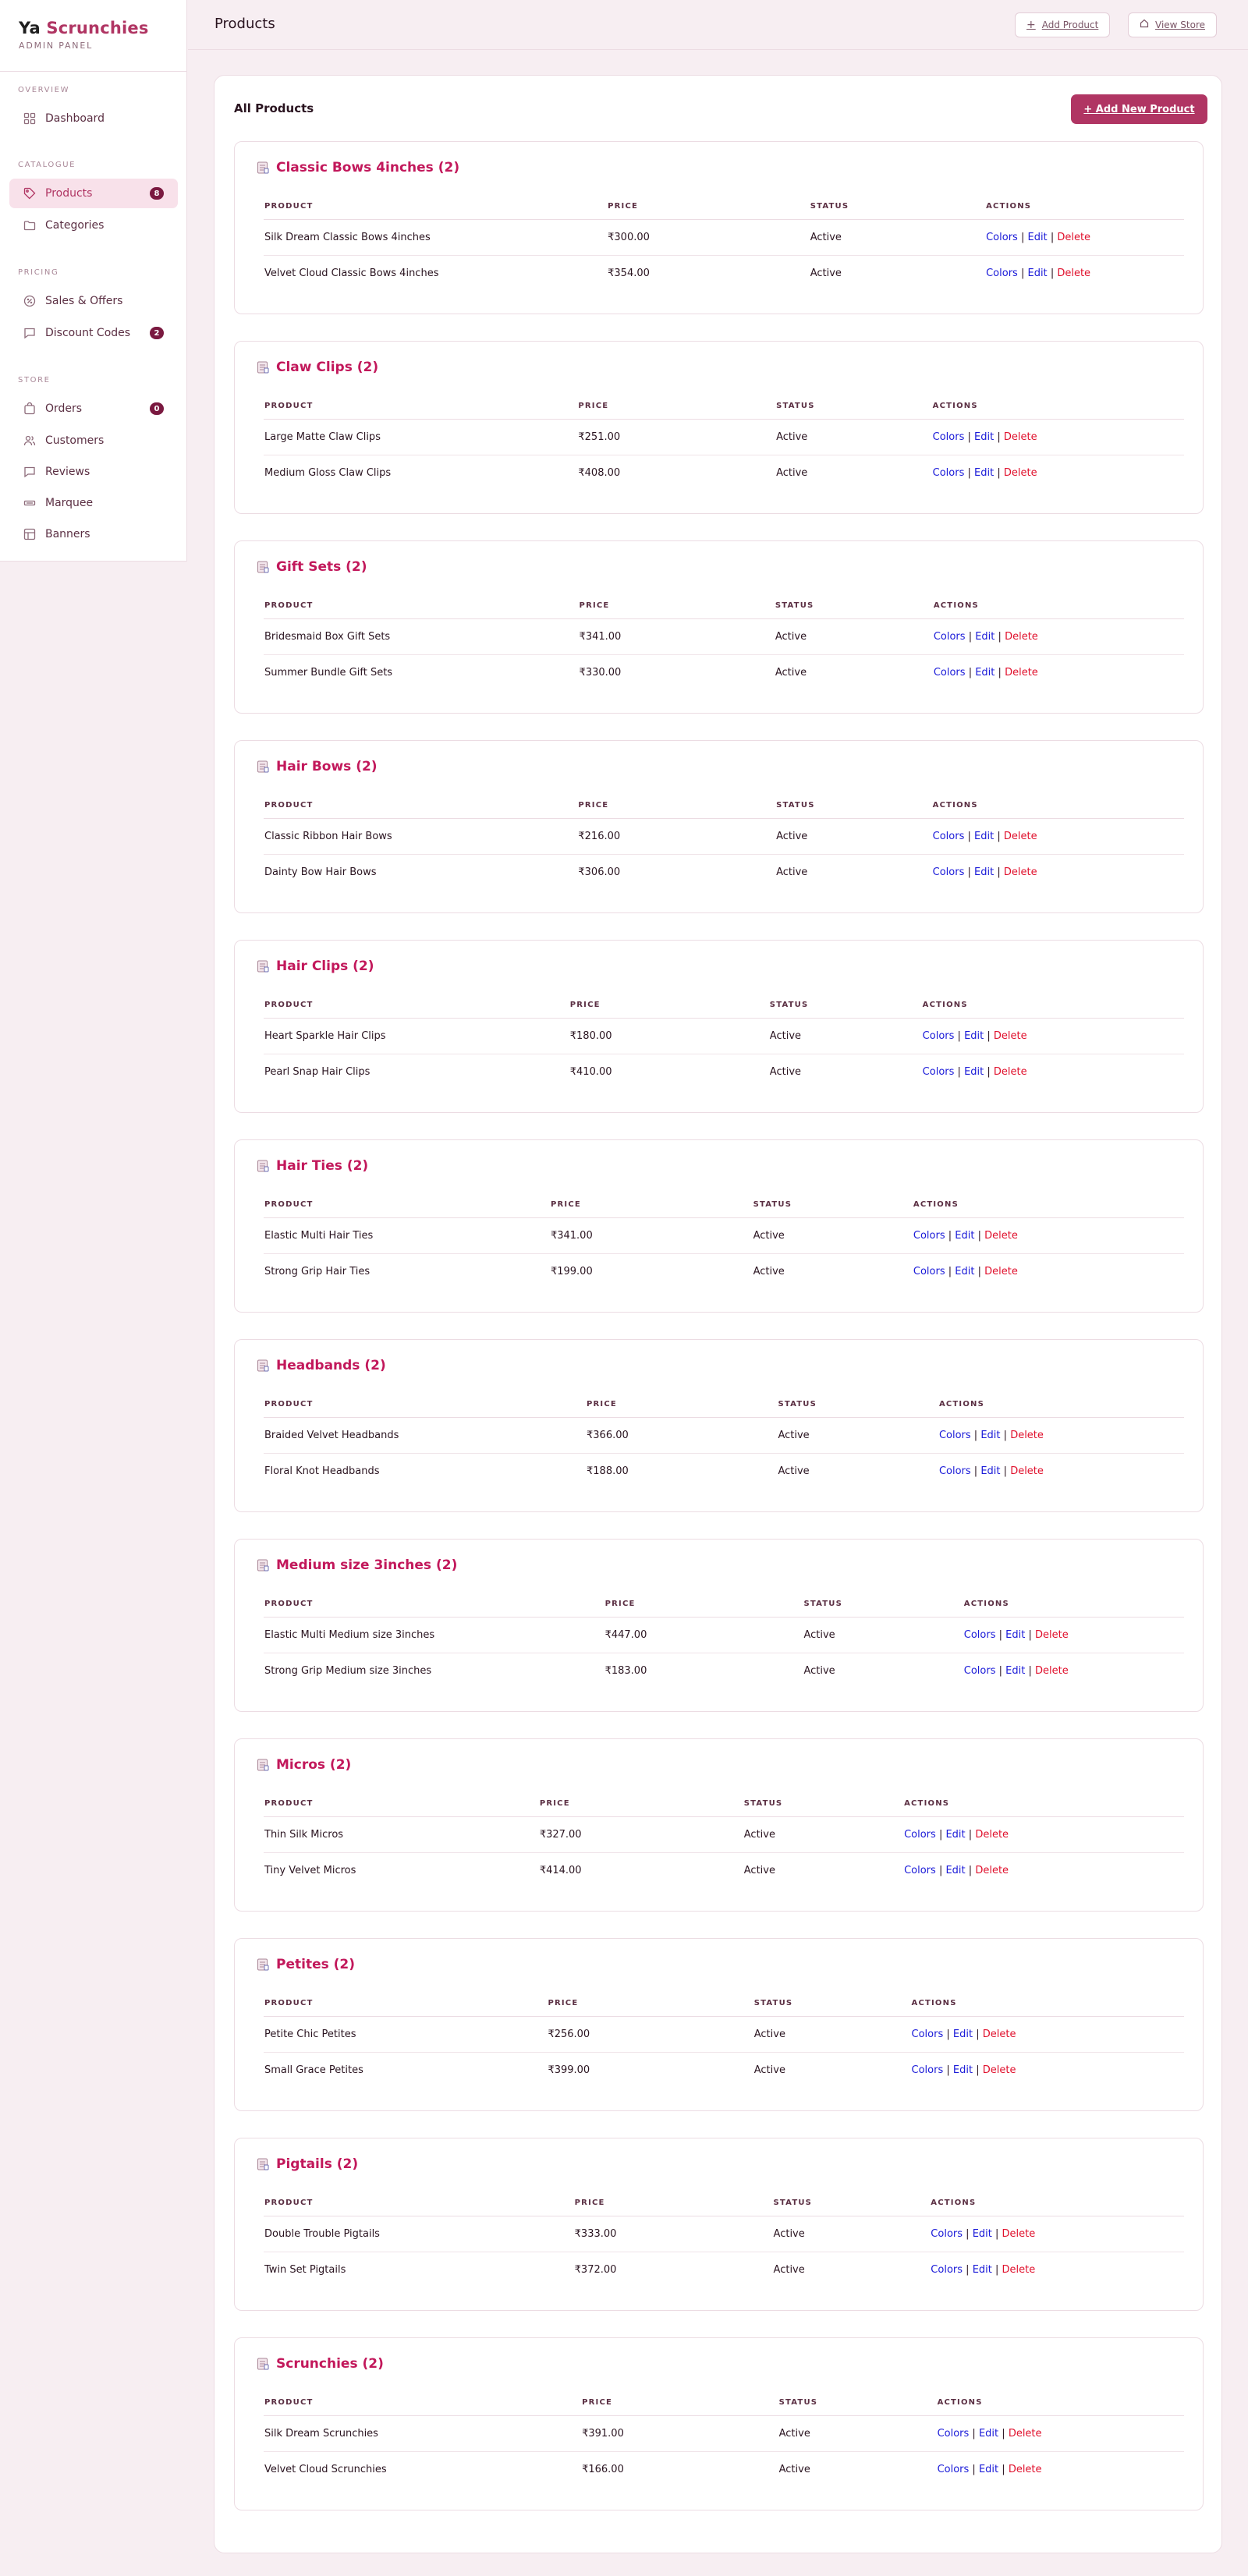 The height and width of the screenshot is (2576, 1248). Describe the element at coordinates (93, 333) in the screenshot. I see `sidebar-item-discount-codes: Discount Codes 2` at that location.